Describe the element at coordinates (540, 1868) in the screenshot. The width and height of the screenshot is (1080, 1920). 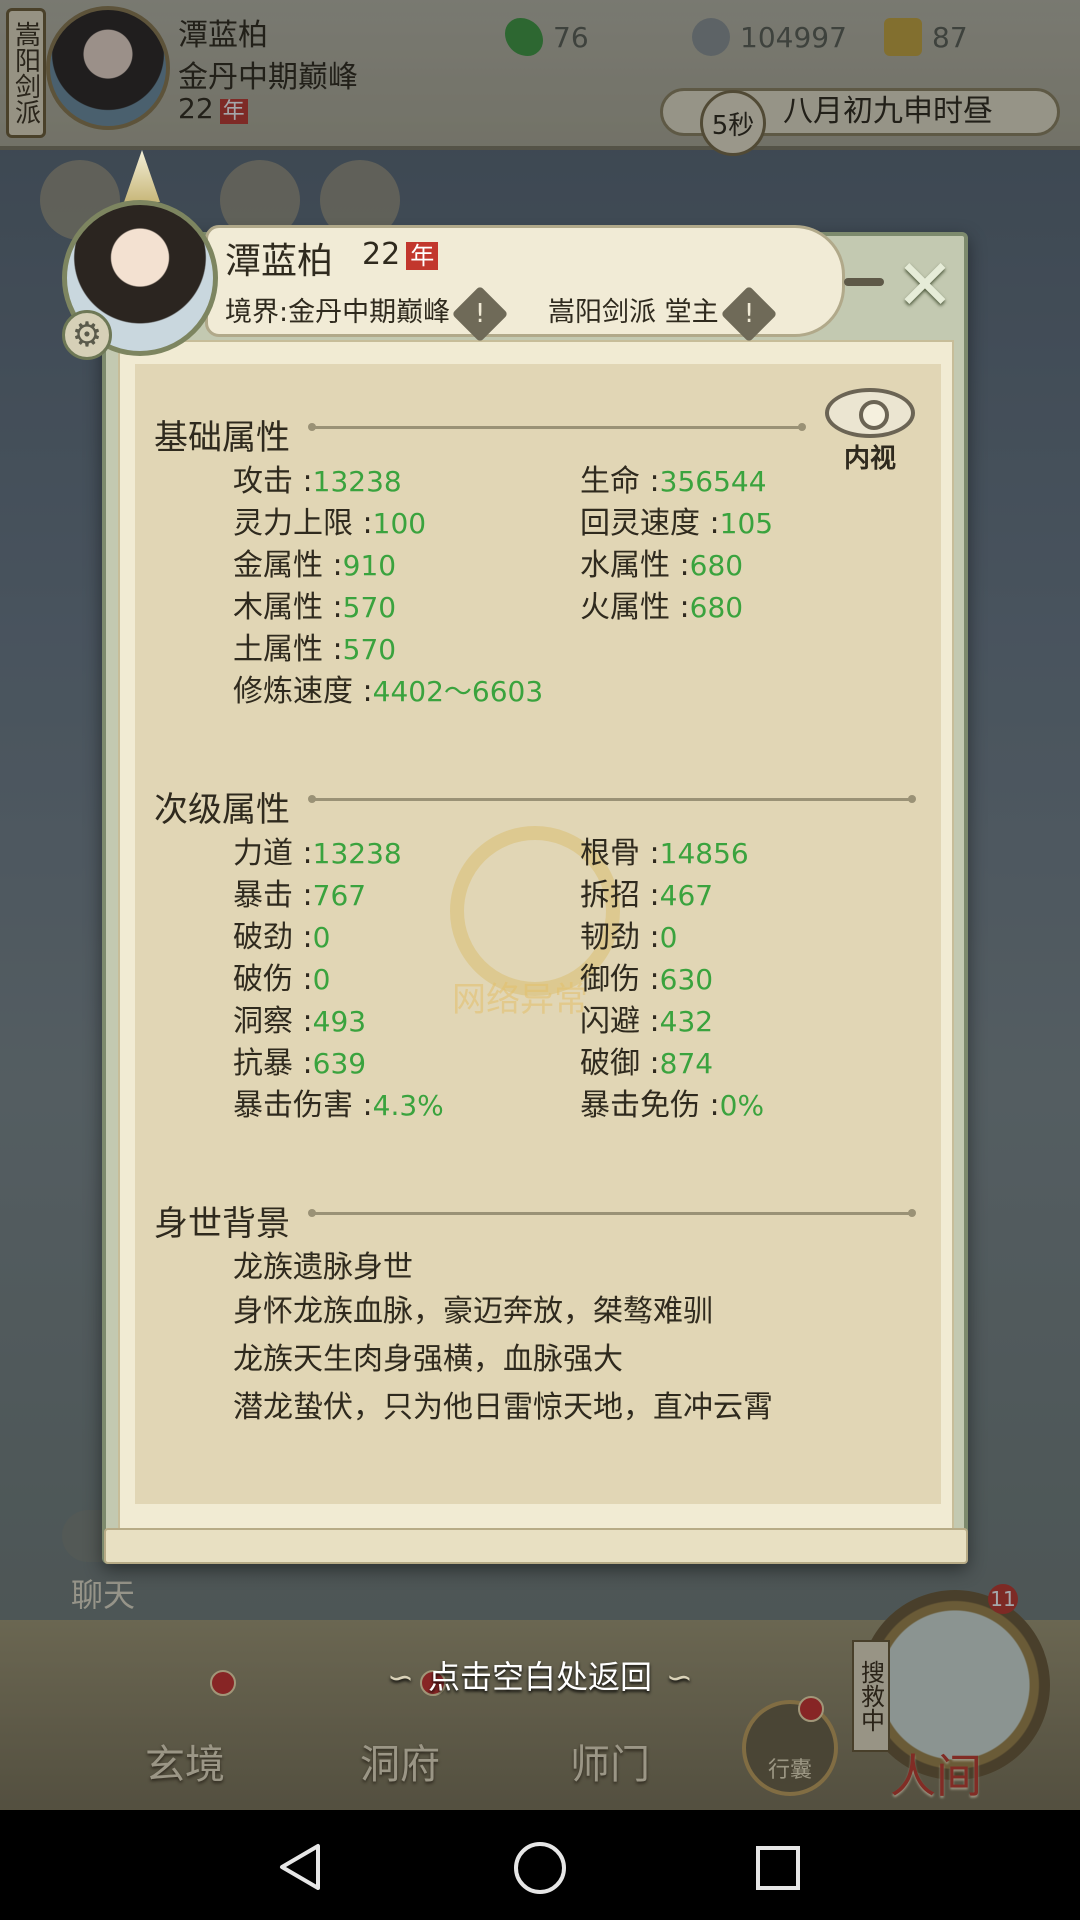
I see `home-circle-icon` at that location.